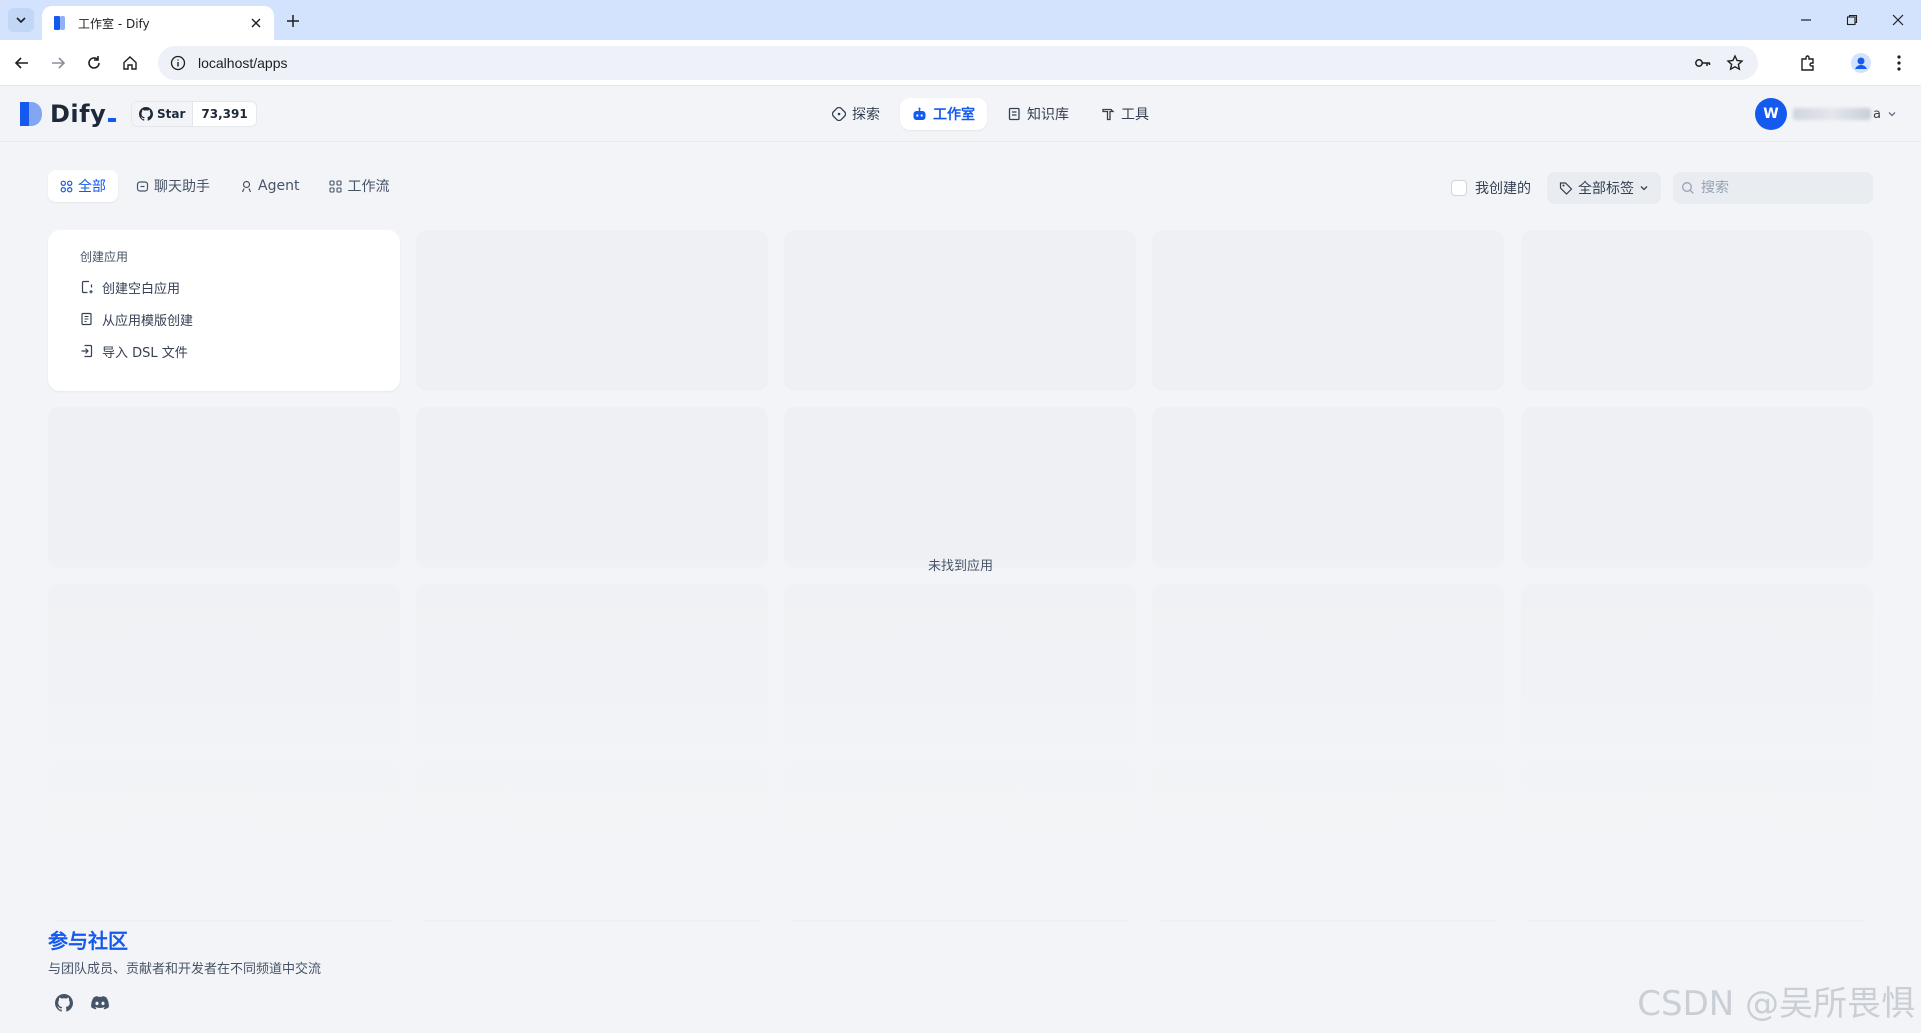  I want to click on user-name-redacted, so click(1832, 114).